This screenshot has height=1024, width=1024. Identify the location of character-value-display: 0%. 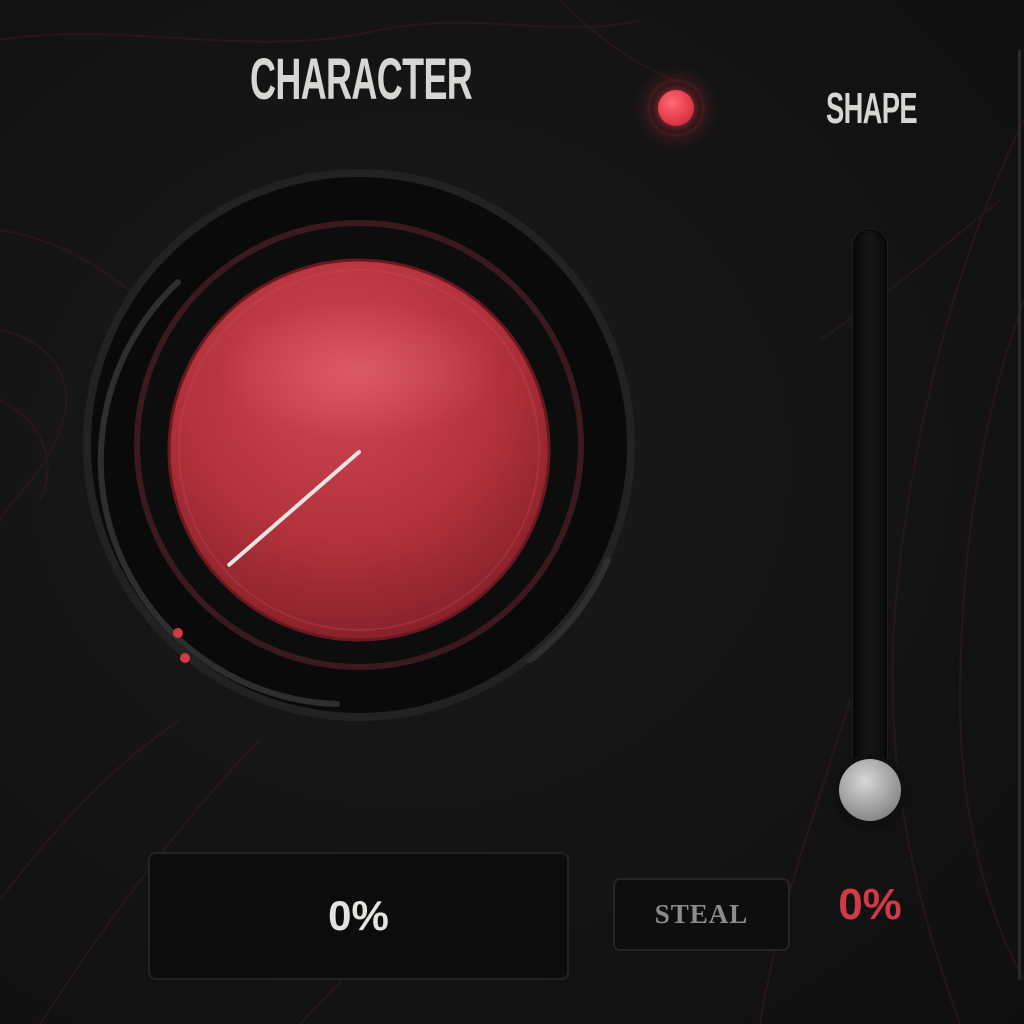
(358, 916).